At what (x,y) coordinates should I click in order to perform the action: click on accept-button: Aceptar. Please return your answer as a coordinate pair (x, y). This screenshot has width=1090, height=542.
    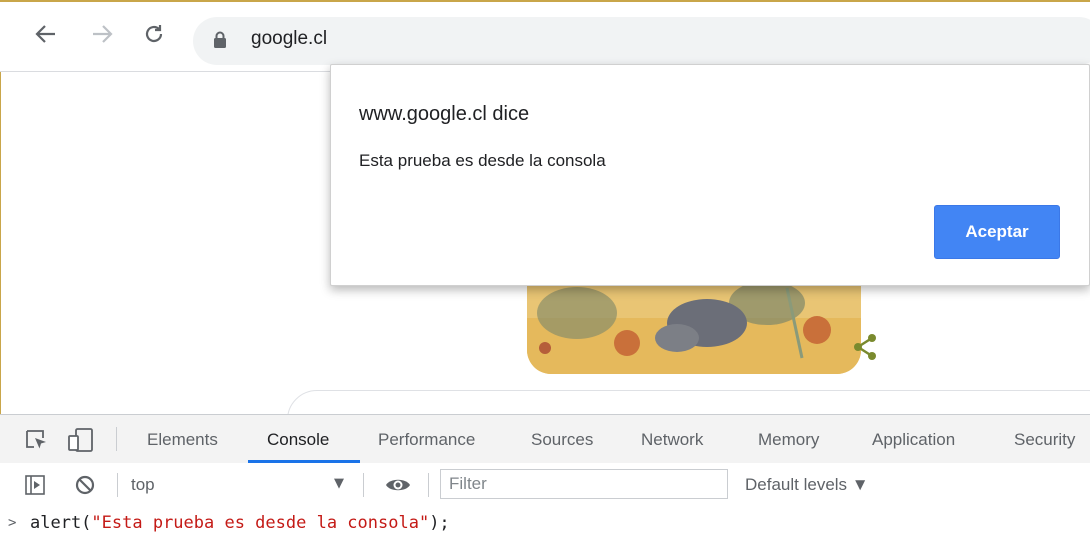
    Looking at the image, I should click on (997, 232).